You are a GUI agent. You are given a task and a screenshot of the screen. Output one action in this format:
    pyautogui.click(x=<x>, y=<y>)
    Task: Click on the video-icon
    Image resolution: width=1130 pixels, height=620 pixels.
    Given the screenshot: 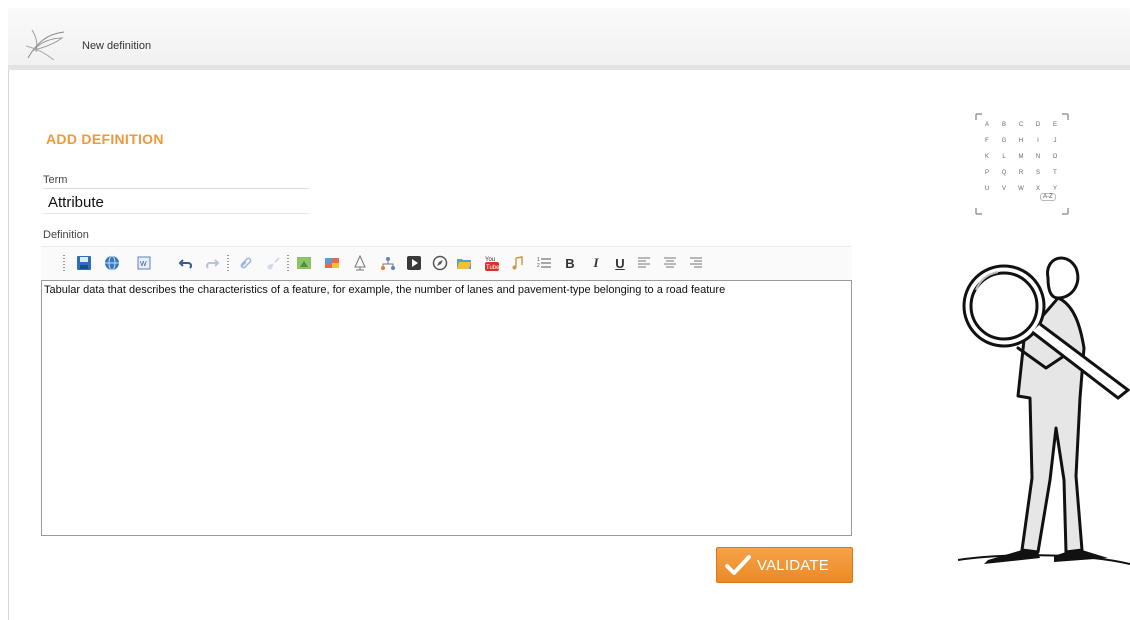 What is the action you would take?
    pyautogui.click(x=414, y=263)
    